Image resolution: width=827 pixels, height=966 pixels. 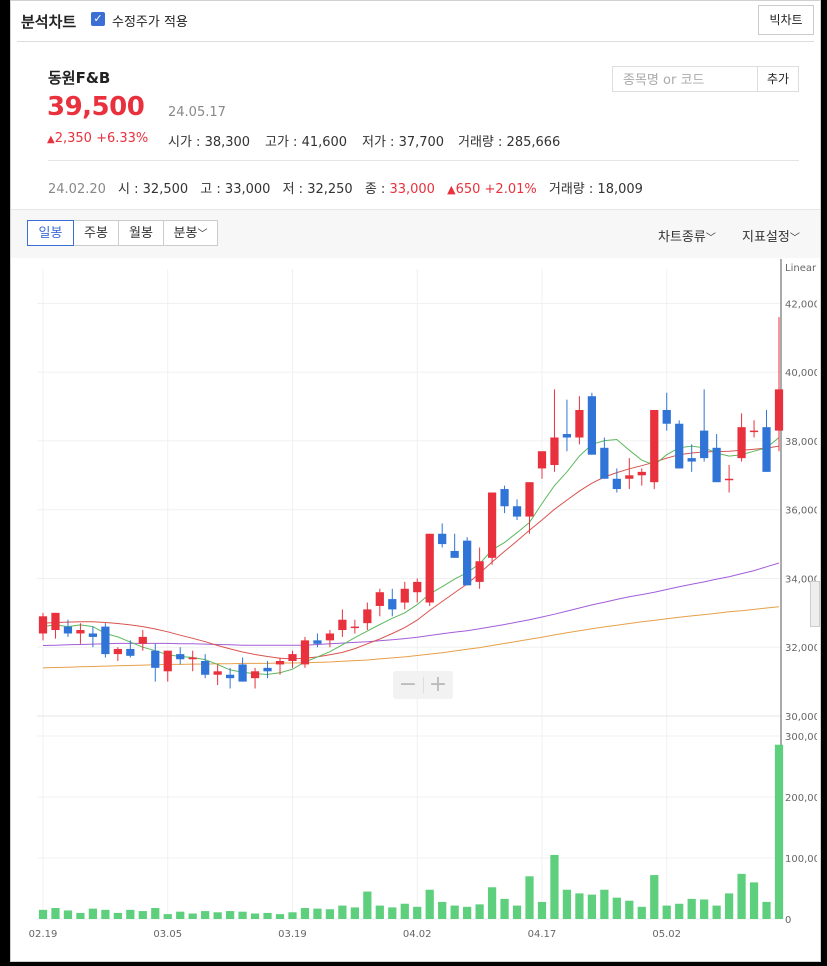 I want to click on price-date: 24.05.17, so click(x=197, y=112).